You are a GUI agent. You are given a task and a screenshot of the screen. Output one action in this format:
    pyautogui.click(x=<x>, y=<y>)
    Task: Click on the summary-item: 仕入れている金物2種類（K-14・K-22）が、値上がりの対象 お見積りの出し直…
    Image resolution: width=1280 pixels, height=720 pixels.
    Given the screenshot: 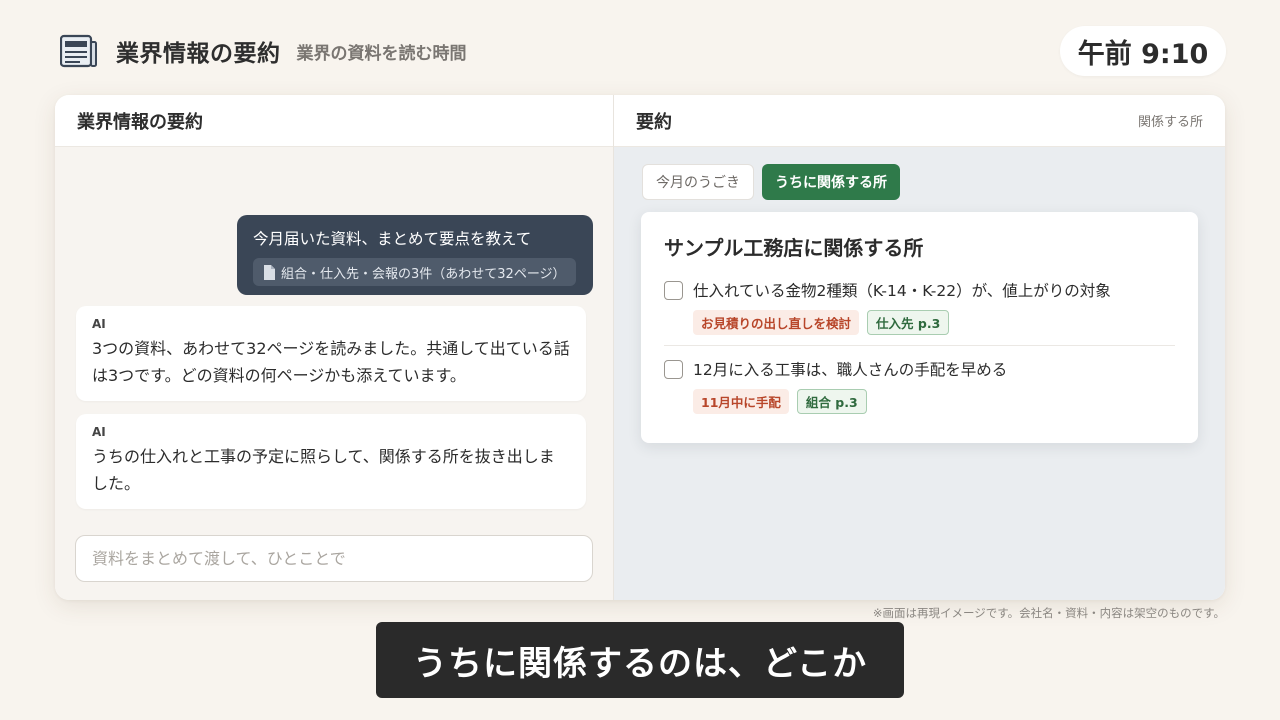 What is the action you would take?
    pyautogui.click(x=919, y=307)
    